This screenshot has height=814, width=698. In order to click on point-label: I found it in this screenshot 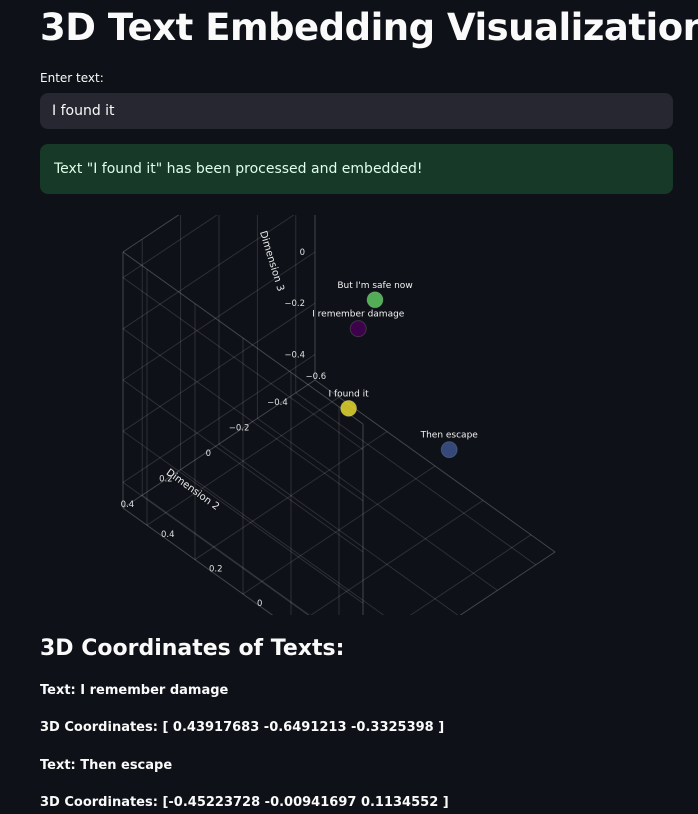, I will do `click(348, 394)`.